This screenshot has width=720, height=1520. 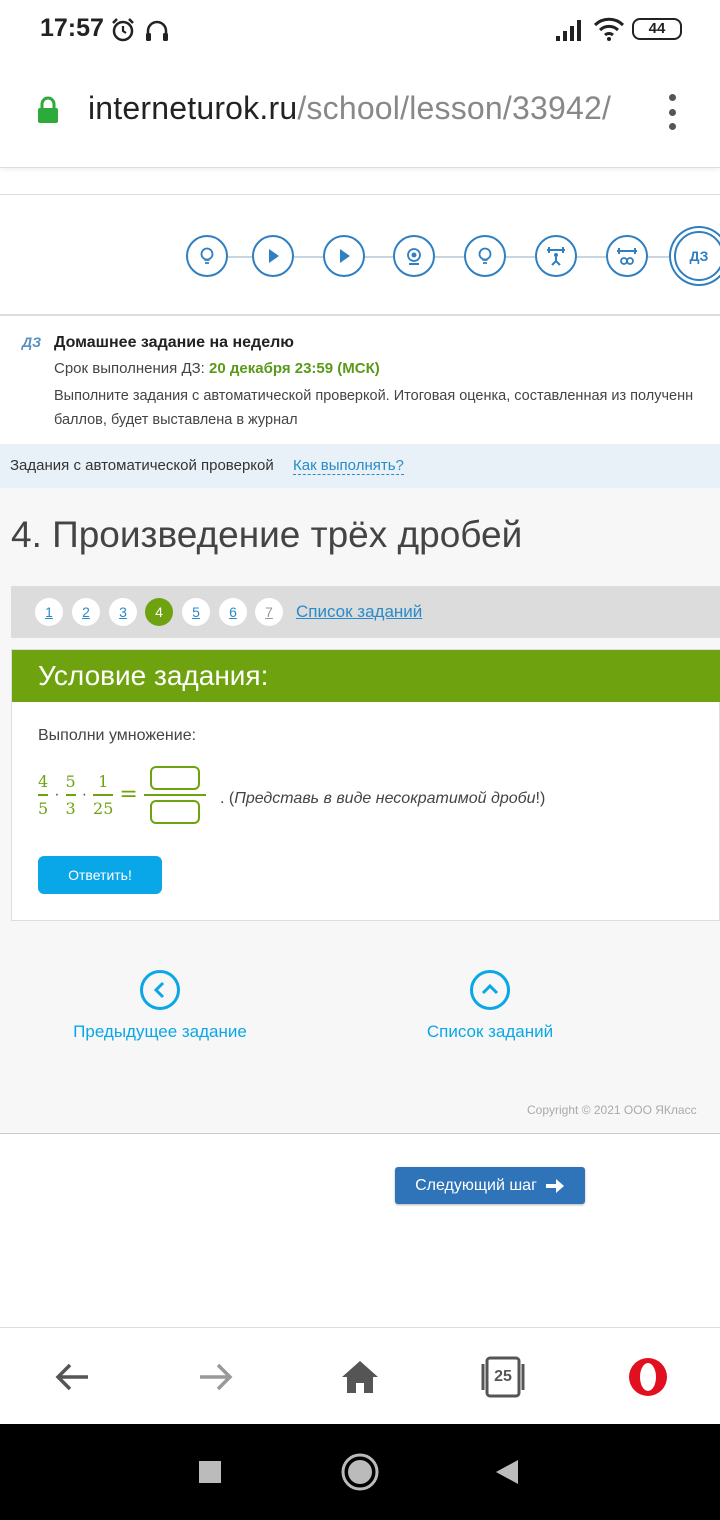 What do you see at coordinates (159, 612) in the screenshot?
I see `page-button-4: 4` at bounding box center [159, 612].